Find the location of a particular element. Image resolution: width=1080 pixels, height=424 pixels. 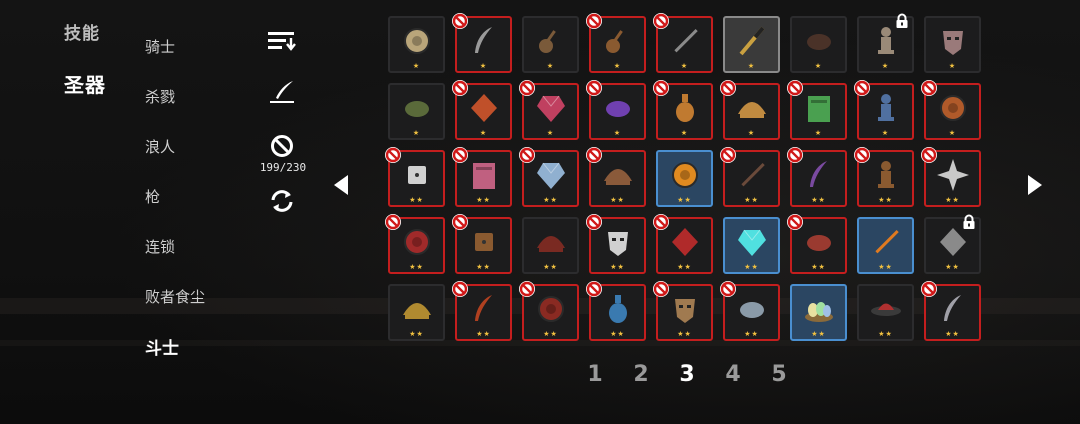

red-orb-icon is located at coordinates (416, 242).